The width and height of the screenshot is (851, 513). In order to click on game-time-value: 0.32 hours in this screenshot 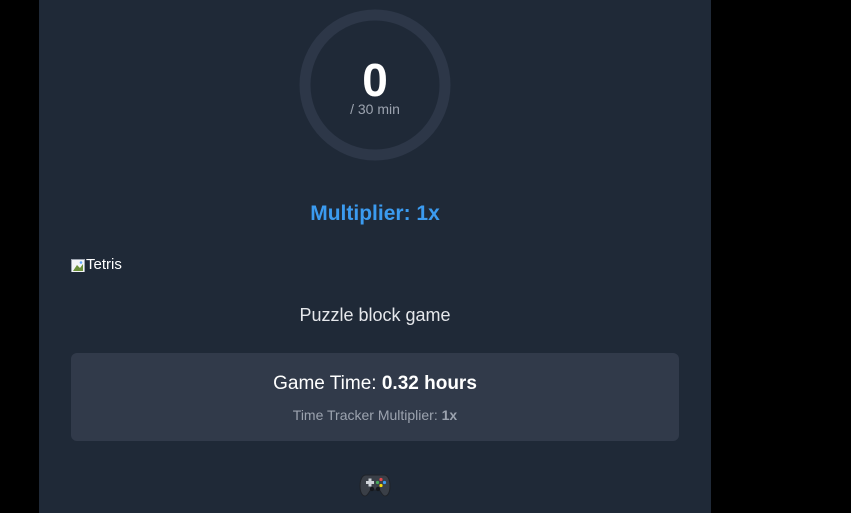, I will do `click(429, 383)`.